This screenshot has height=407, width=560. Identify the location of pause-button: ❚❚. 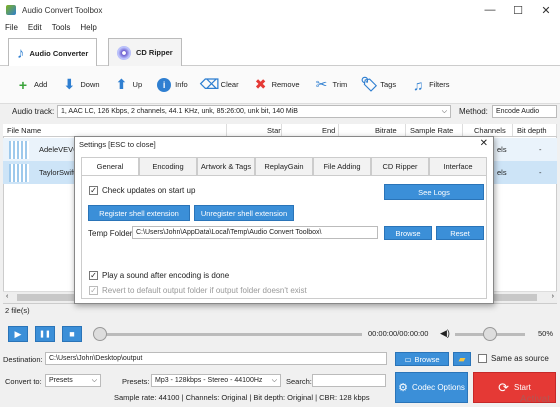
(45, 334).